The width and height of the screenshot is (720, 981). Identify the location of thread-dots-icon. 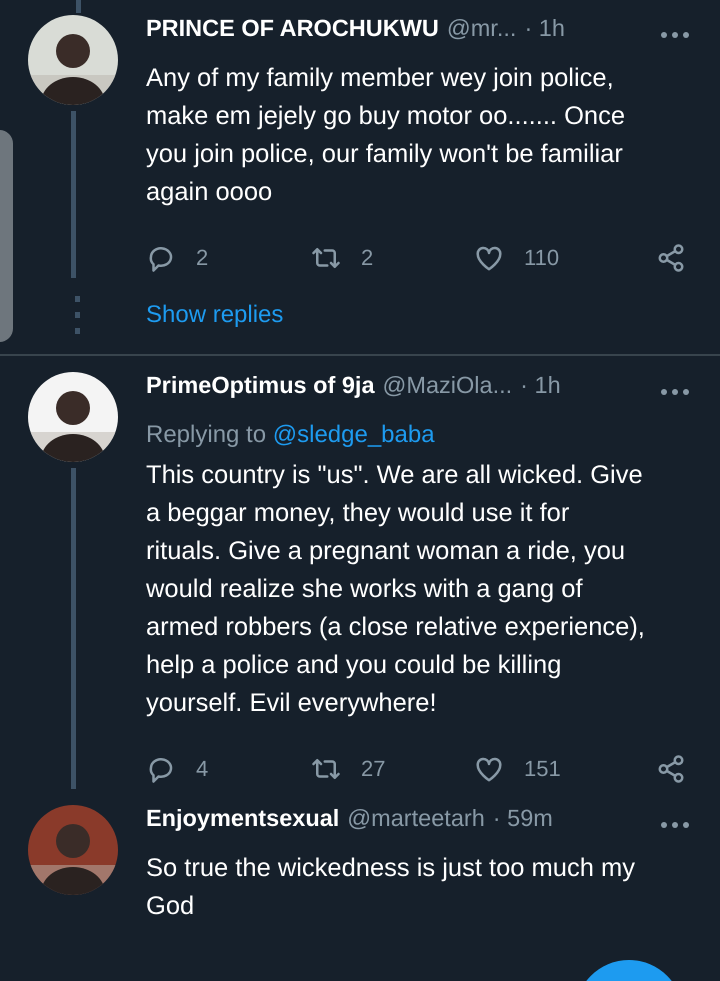
(78, 315).